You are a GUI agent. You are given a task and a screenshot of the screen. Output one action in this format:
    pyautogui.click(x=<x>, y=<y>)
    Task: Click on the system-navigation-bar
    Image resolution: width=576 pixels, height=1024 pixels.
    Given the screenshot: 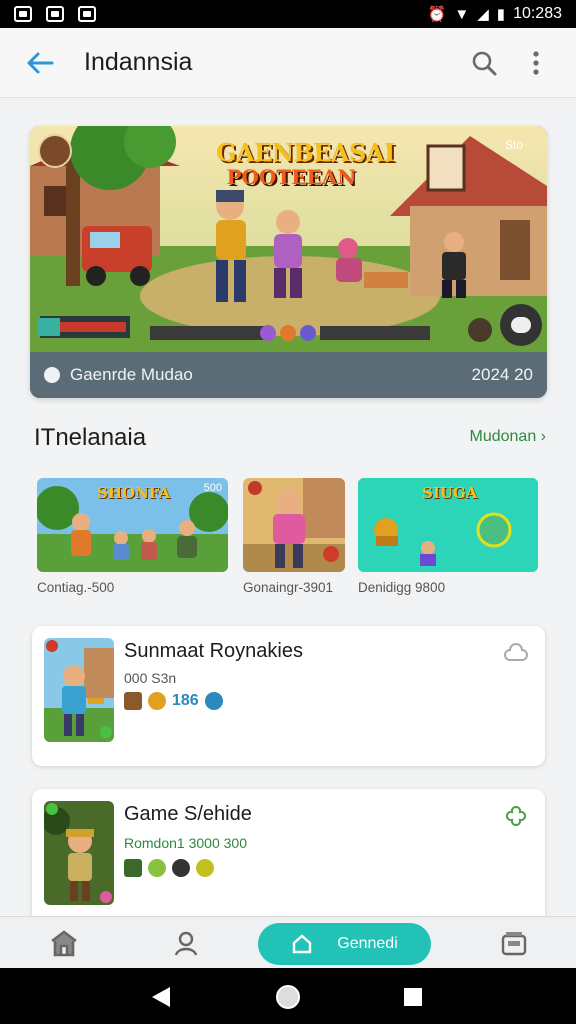 What is the action you would take?
    pyautogui.click(x=288, y=996)
    